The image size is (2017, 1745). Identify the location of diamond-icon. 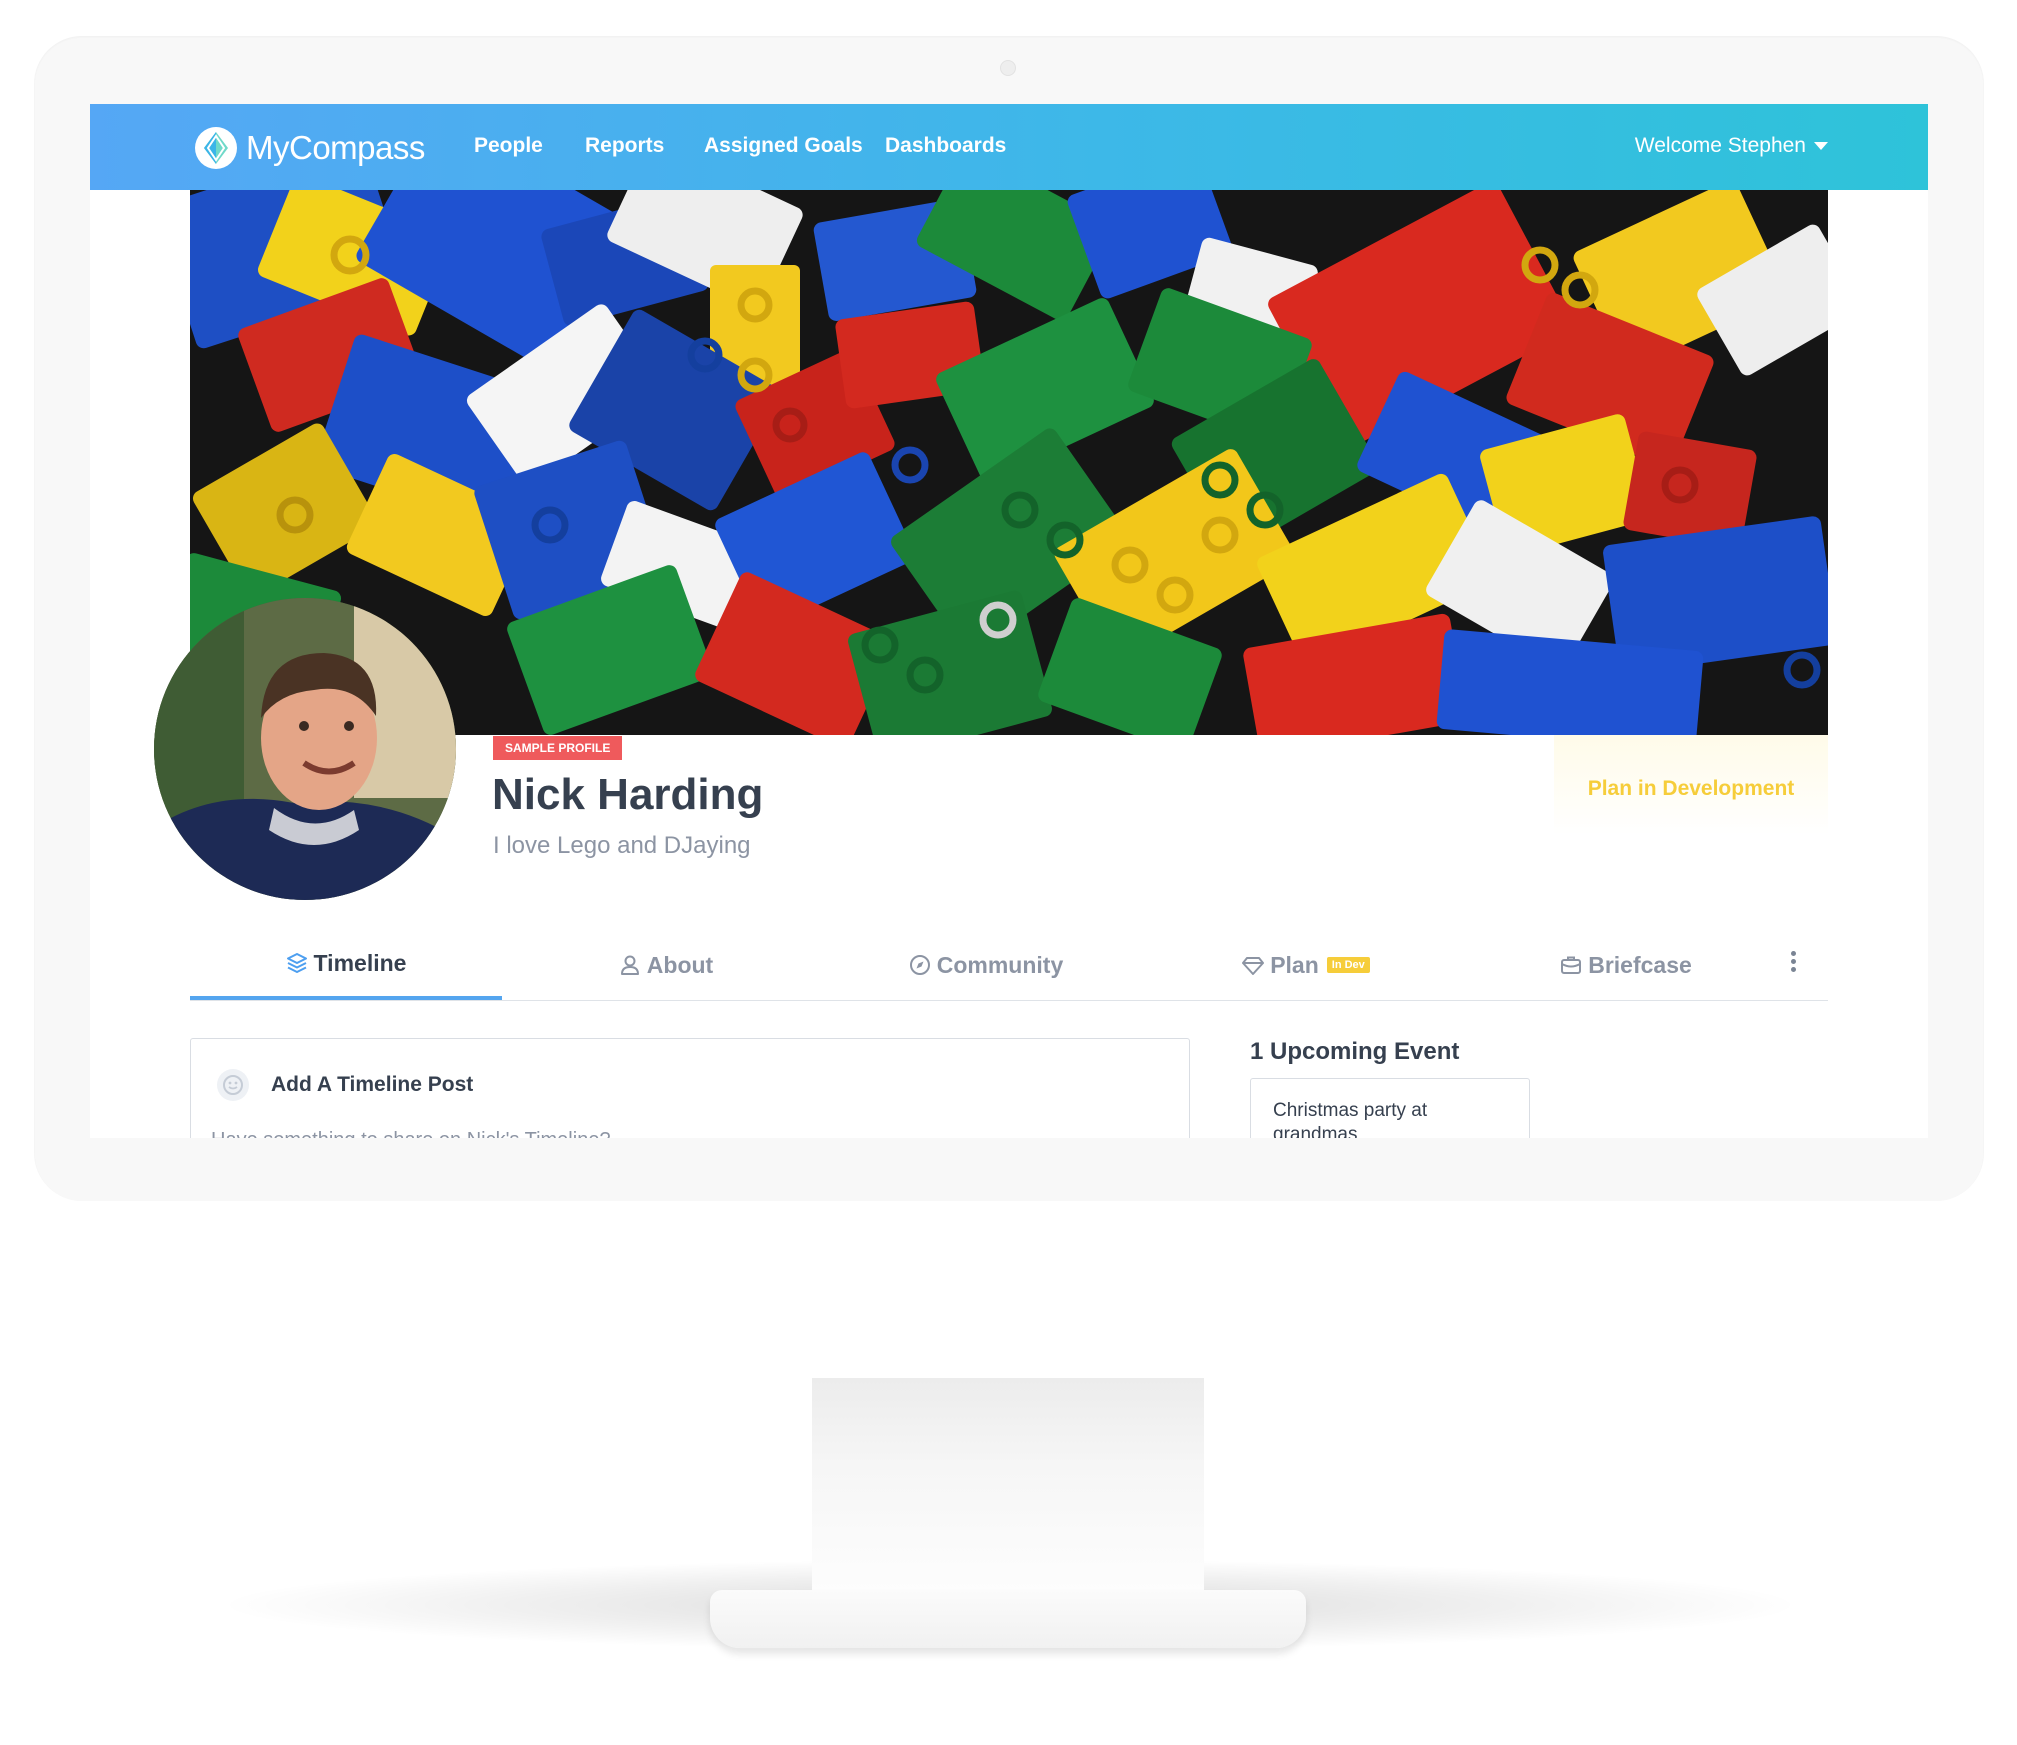
(1253, 966).